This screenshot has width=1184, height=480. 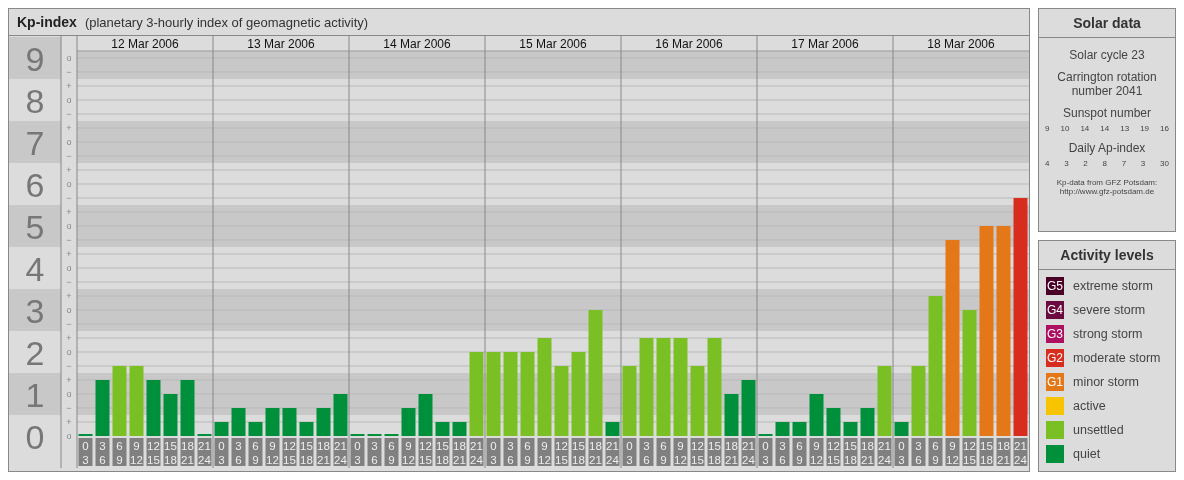 What do you see at coordinates (1113, 286) in the screenshot?
I see `level-label: extreme storm` at bounding box center [1113, 286].